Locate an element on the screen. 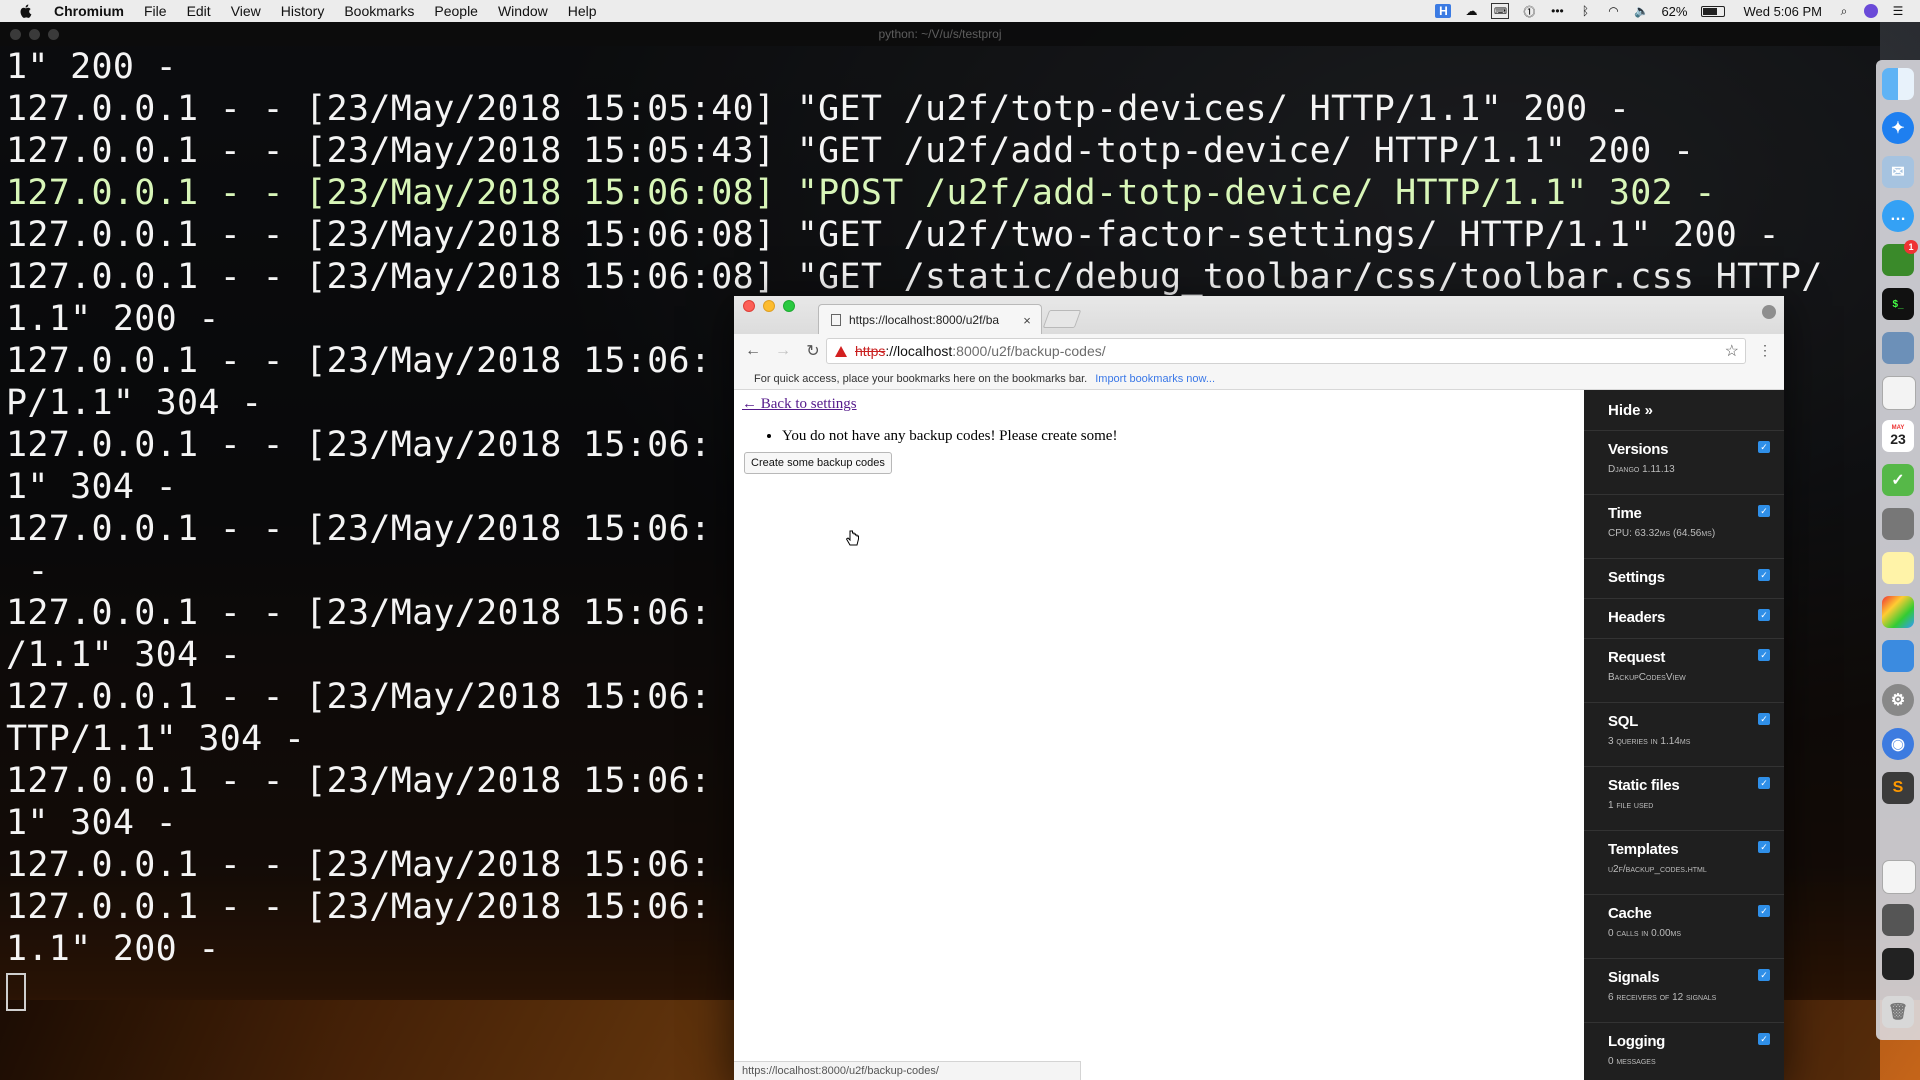  debug-panel-name: SQL is located at coordinates (1623, 721).